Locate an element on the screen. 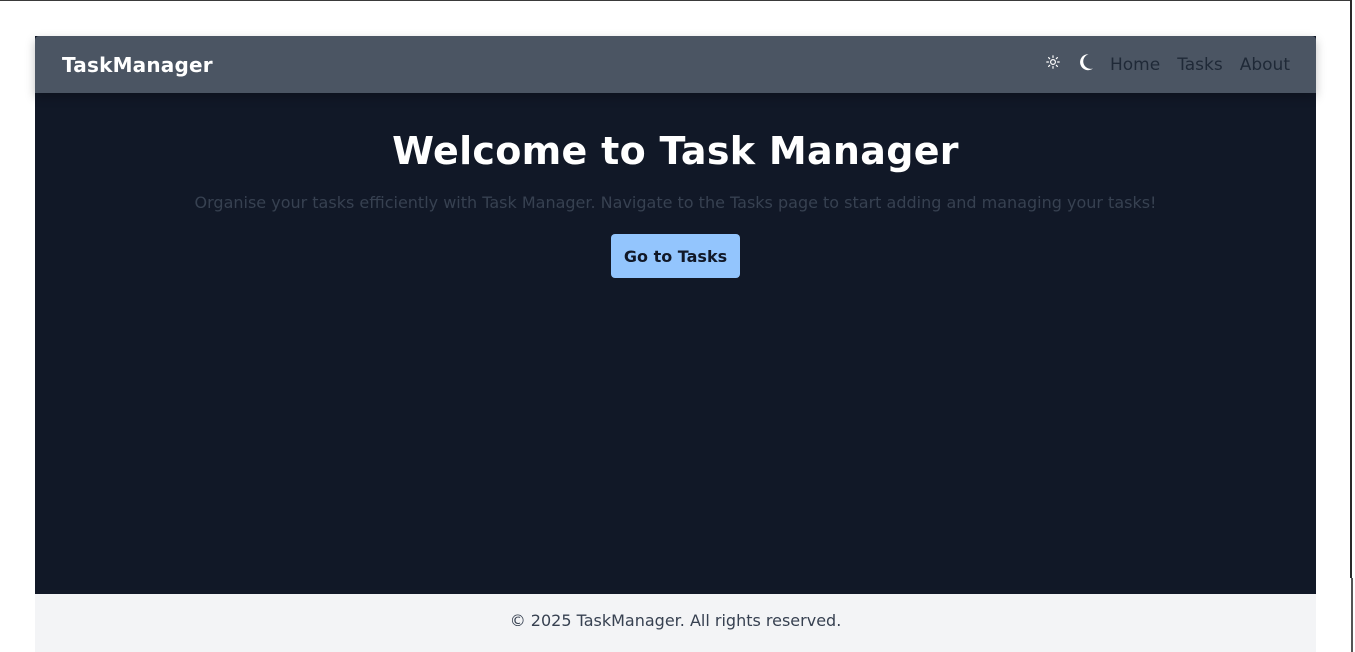  nav-link-home: Home is located at coordinates (1135, 65).